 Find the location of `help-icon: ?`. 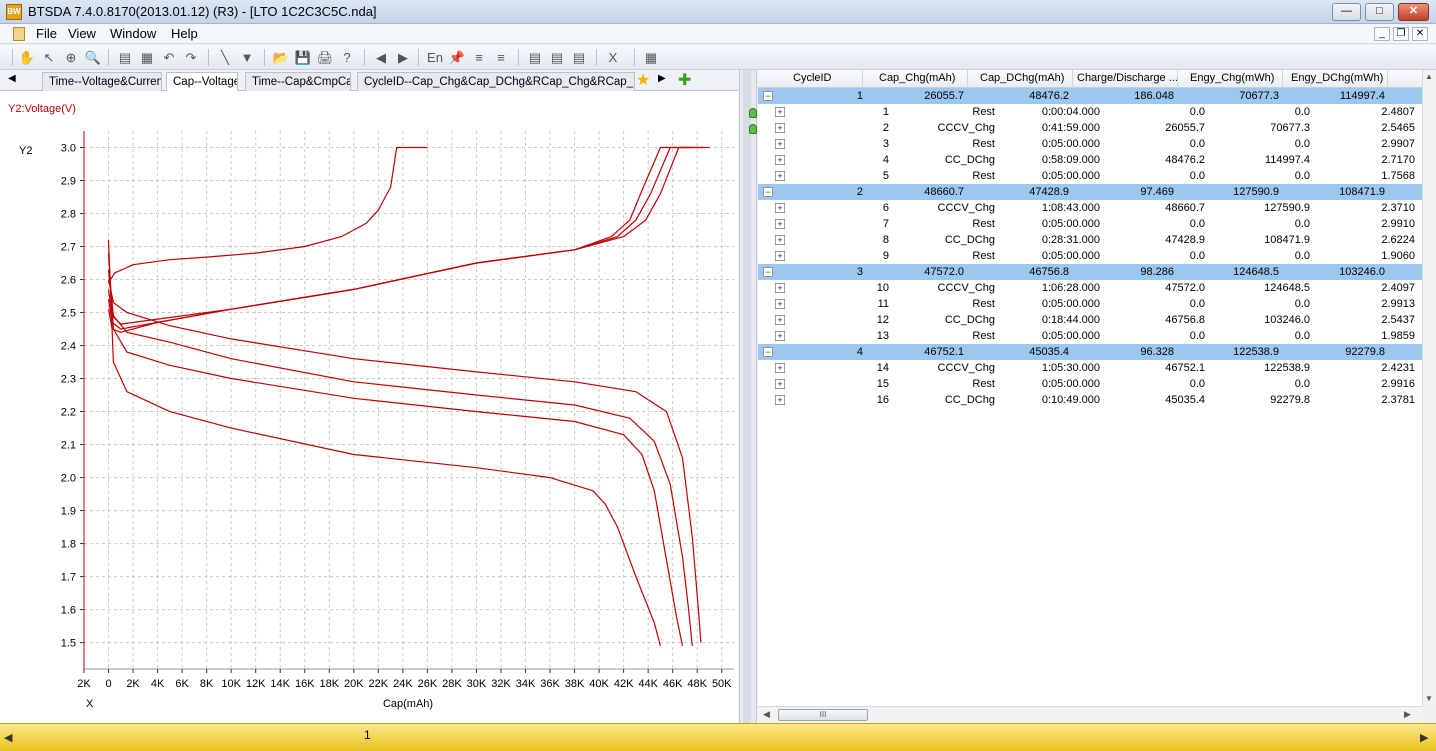

help-icon: ? is located at coordinates (347, 57).